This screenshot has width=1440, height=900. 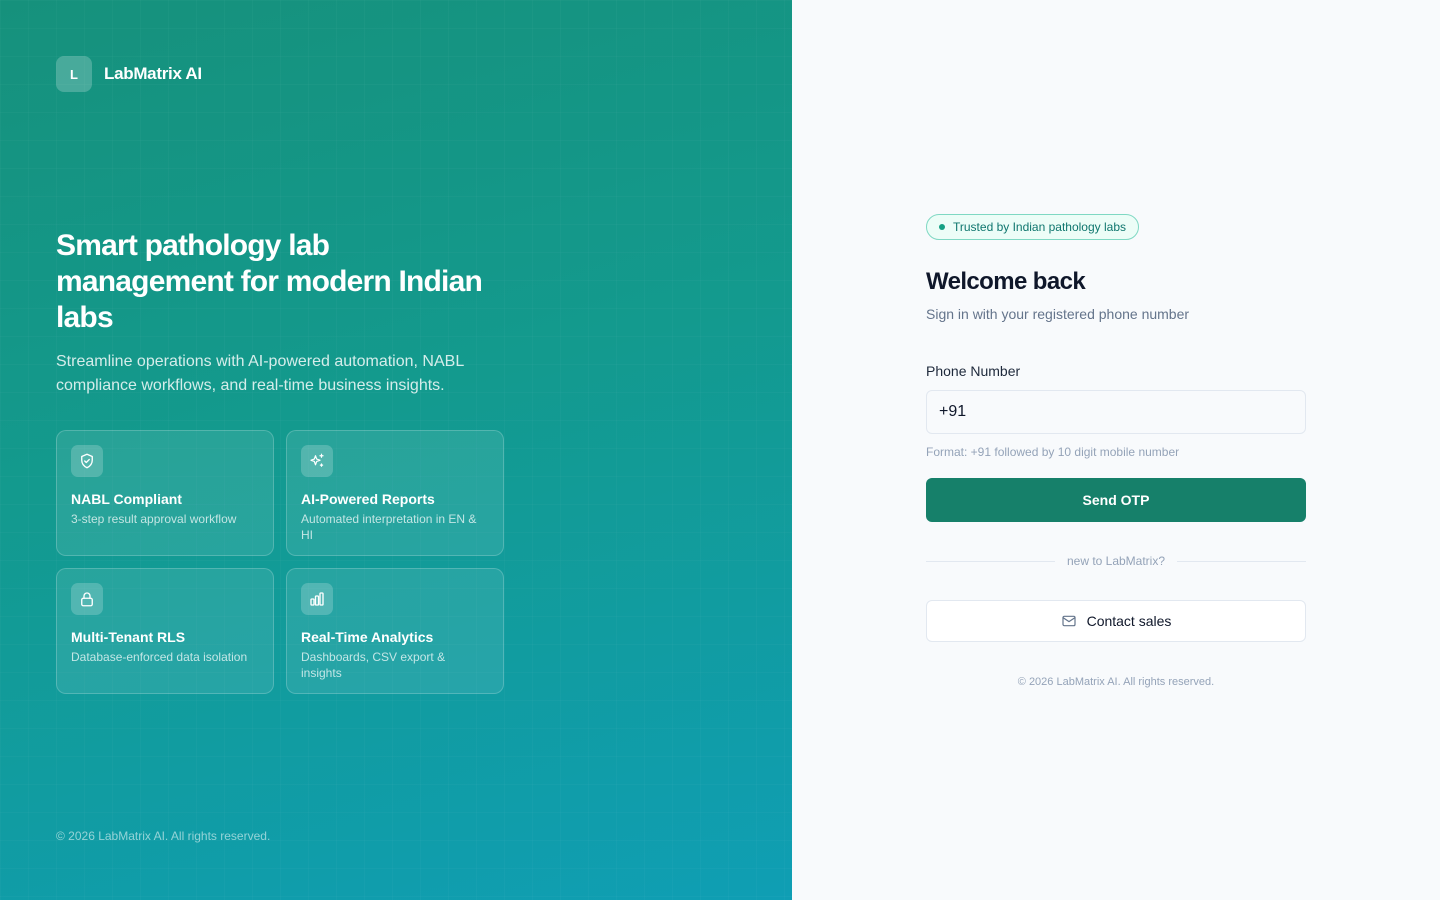 I want to click on page-title: Welcome back, so click(x=1006, y=281).